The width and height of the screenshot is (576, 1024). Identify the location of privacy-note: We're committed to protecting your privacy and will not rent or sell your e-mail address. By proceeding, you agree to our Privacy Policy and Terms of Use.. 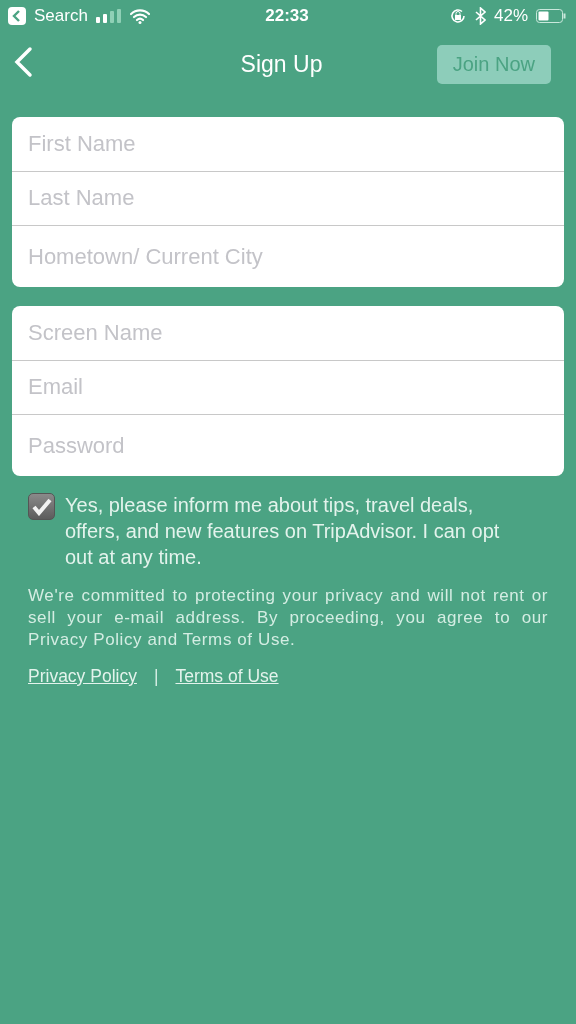
(288, 618).